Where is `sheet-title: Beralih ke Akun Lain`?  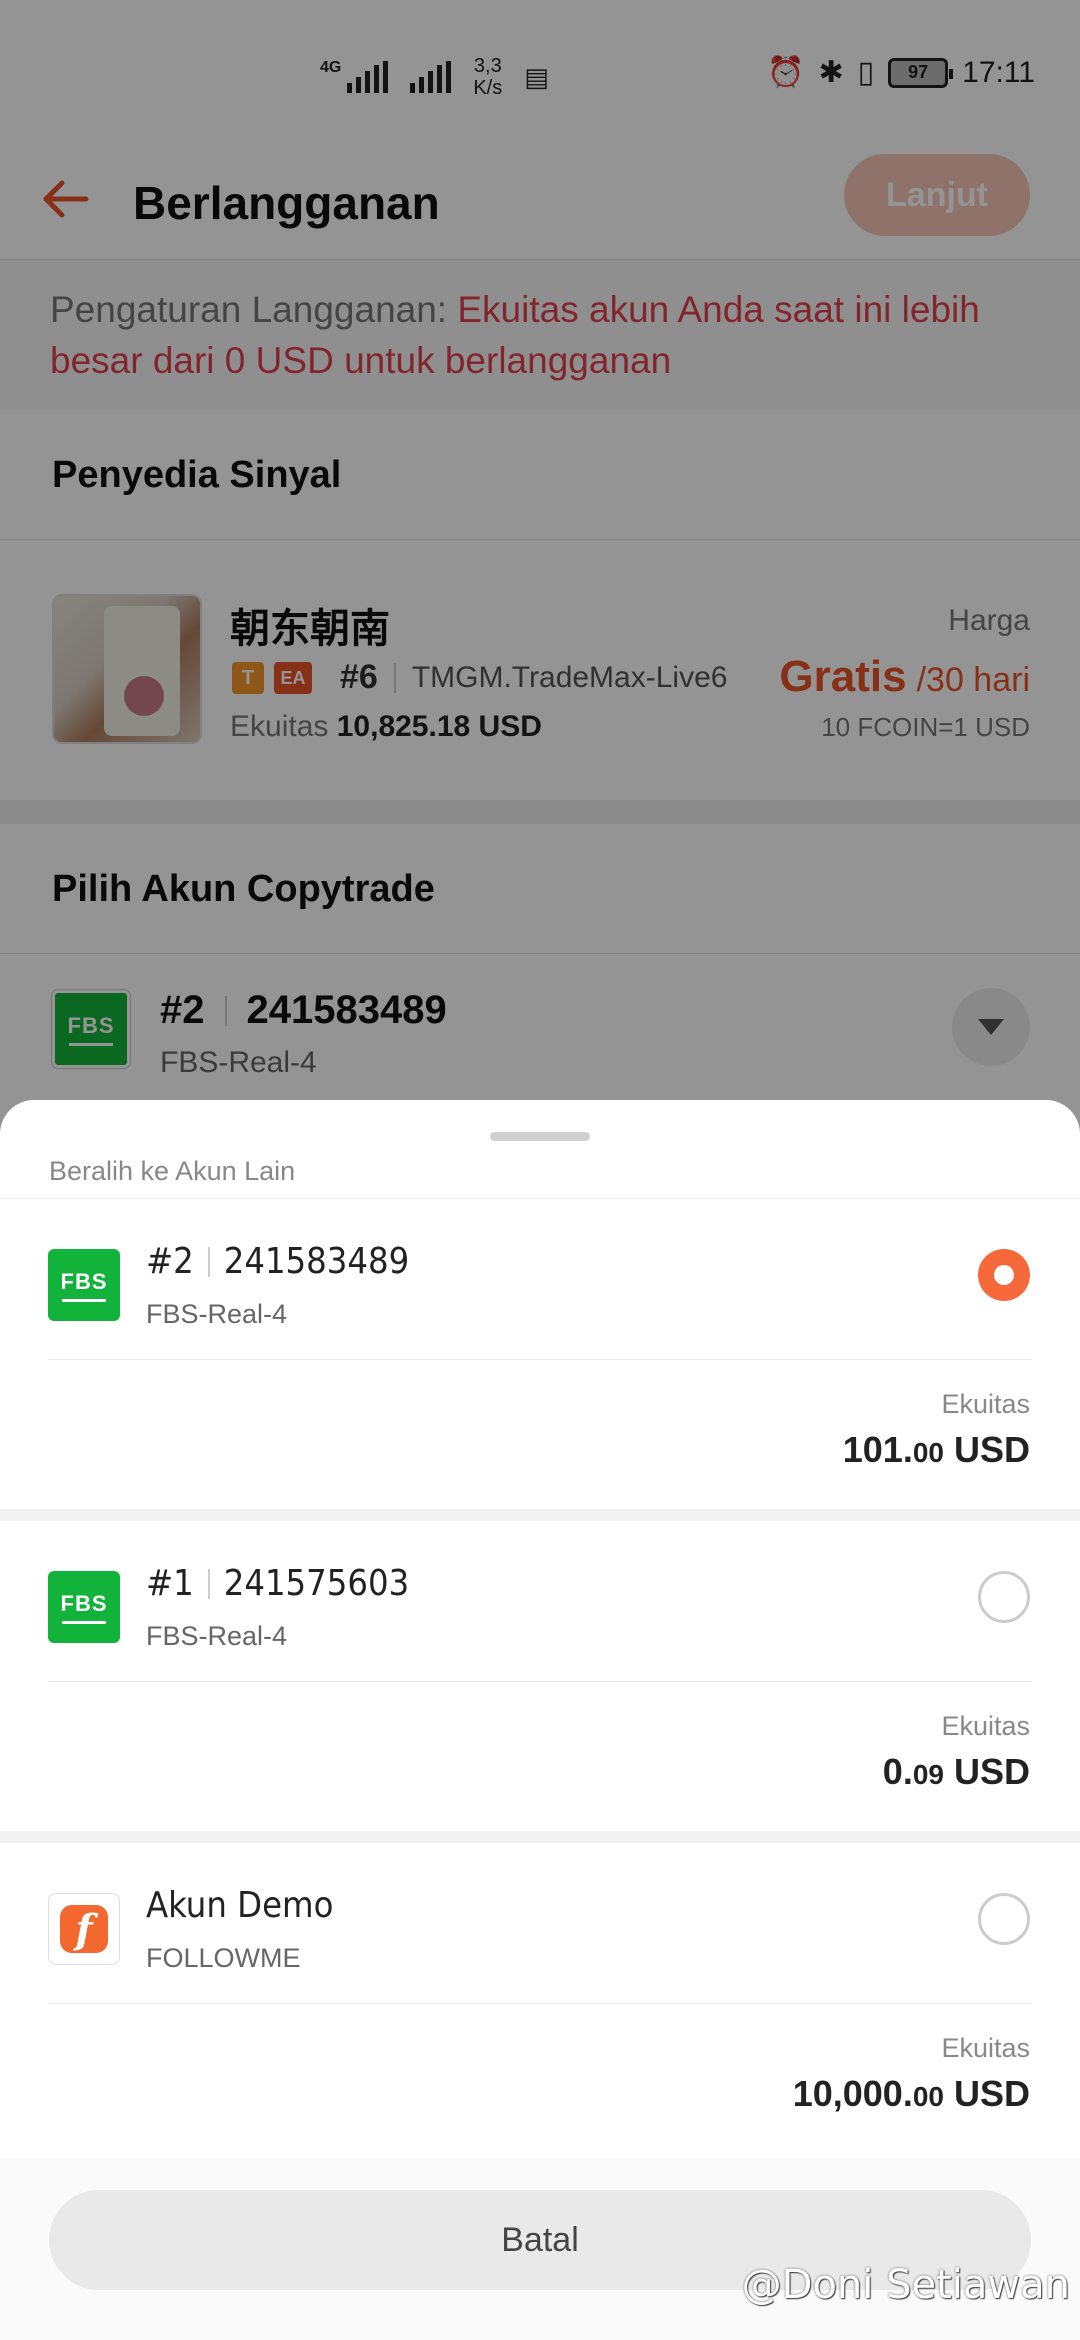
sheet-title: Beralih ke Akun Lain is located at coordinates (172, 1171).